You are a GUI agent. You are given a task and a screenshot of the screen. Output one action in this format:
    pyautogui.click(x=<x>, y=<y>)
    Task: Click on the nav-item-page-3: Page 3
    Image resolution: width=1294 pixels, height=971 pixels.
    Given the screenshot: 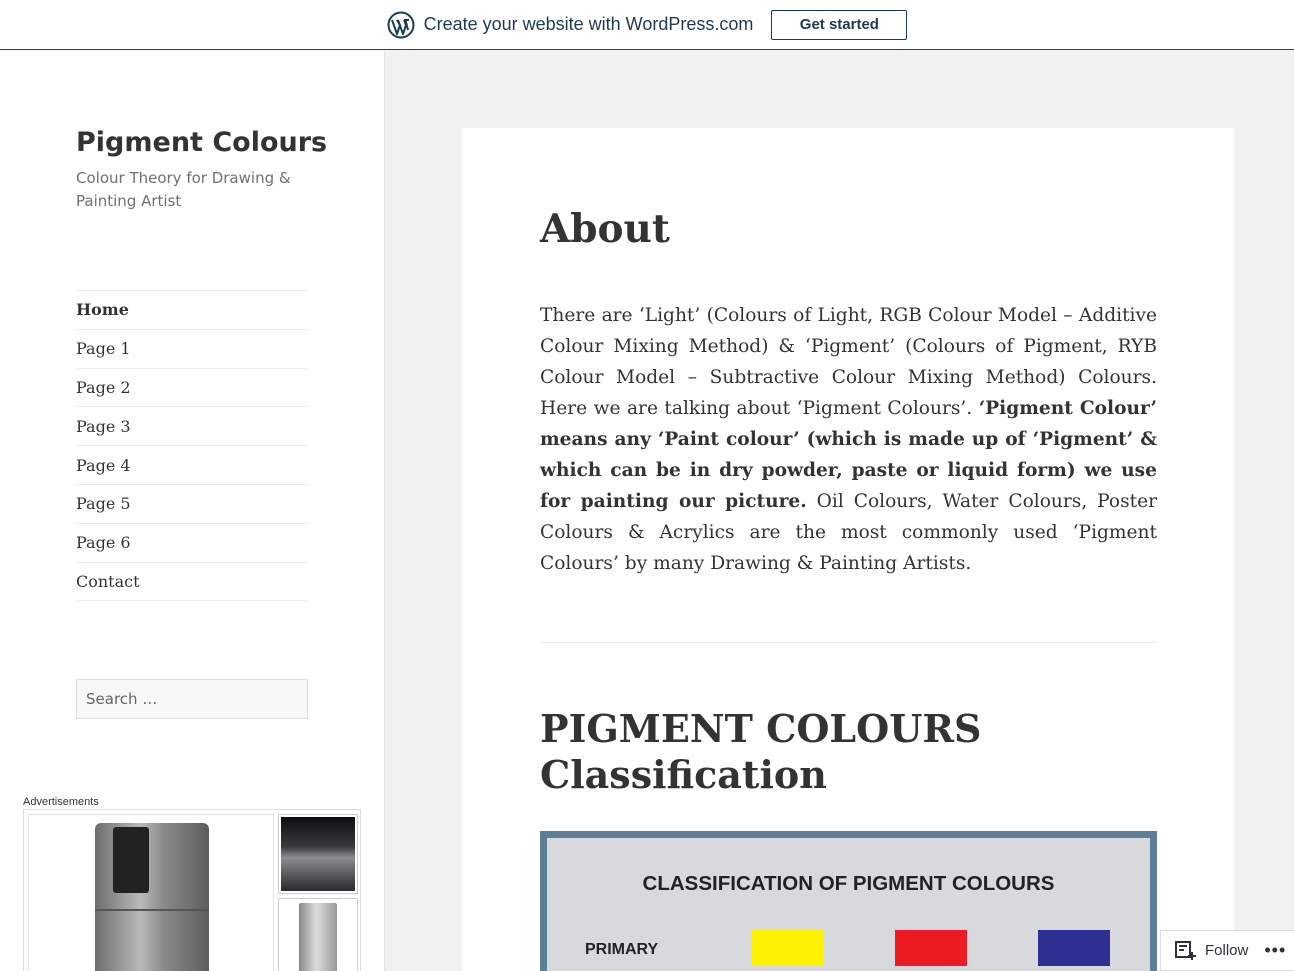 What is the action you would take?
    pyautogui.click(x=192, y=427)
    